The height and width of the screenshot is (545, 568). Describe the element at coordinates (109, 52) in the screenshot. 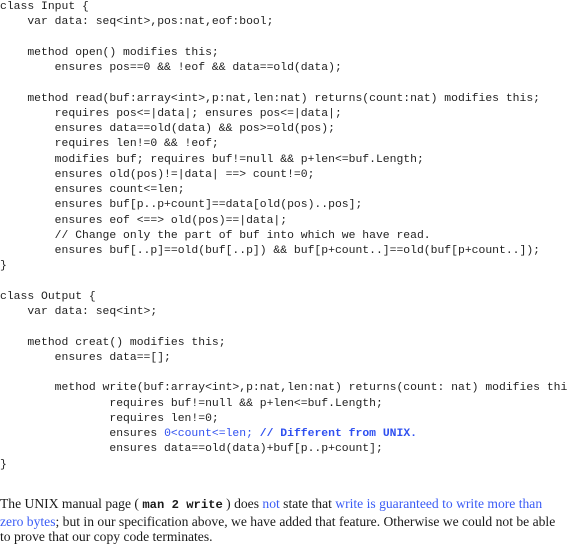

I see `code-line: method open() modifies this;` at that location.